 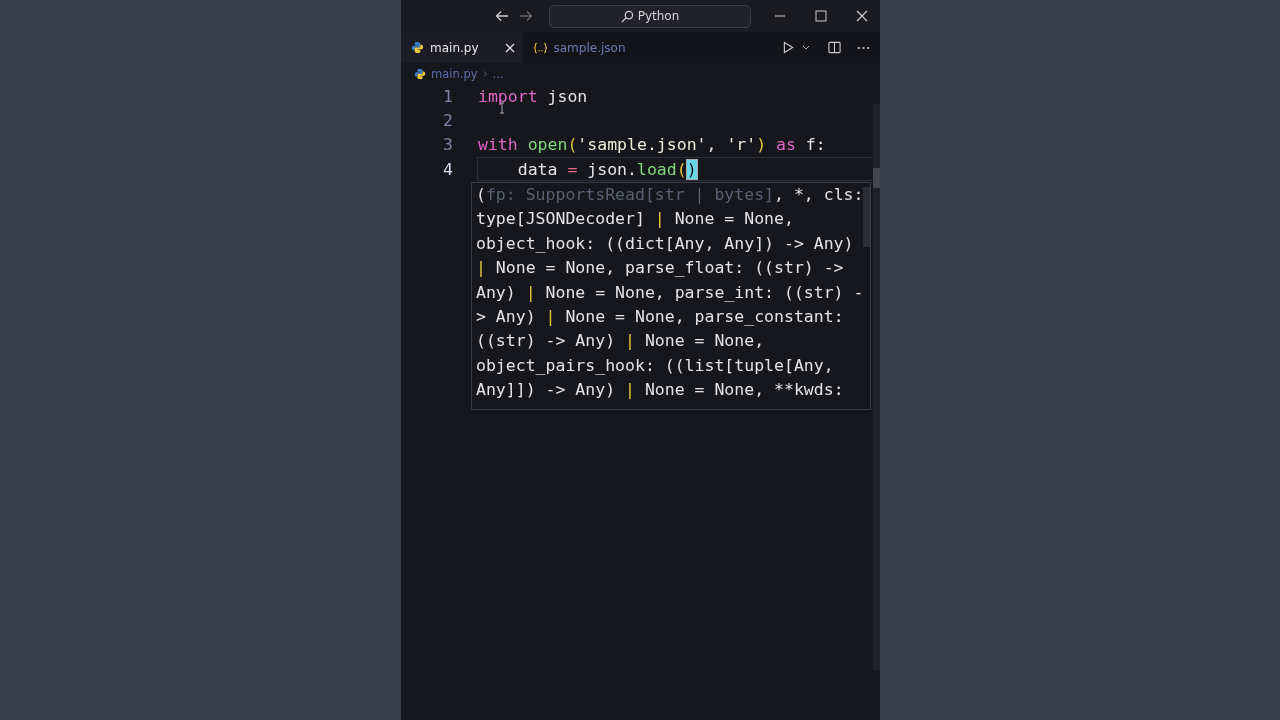 What do you see at coordinates (447, 169) in the screenshot?
I see `line-number: 4` at bounding box center [447, 169].